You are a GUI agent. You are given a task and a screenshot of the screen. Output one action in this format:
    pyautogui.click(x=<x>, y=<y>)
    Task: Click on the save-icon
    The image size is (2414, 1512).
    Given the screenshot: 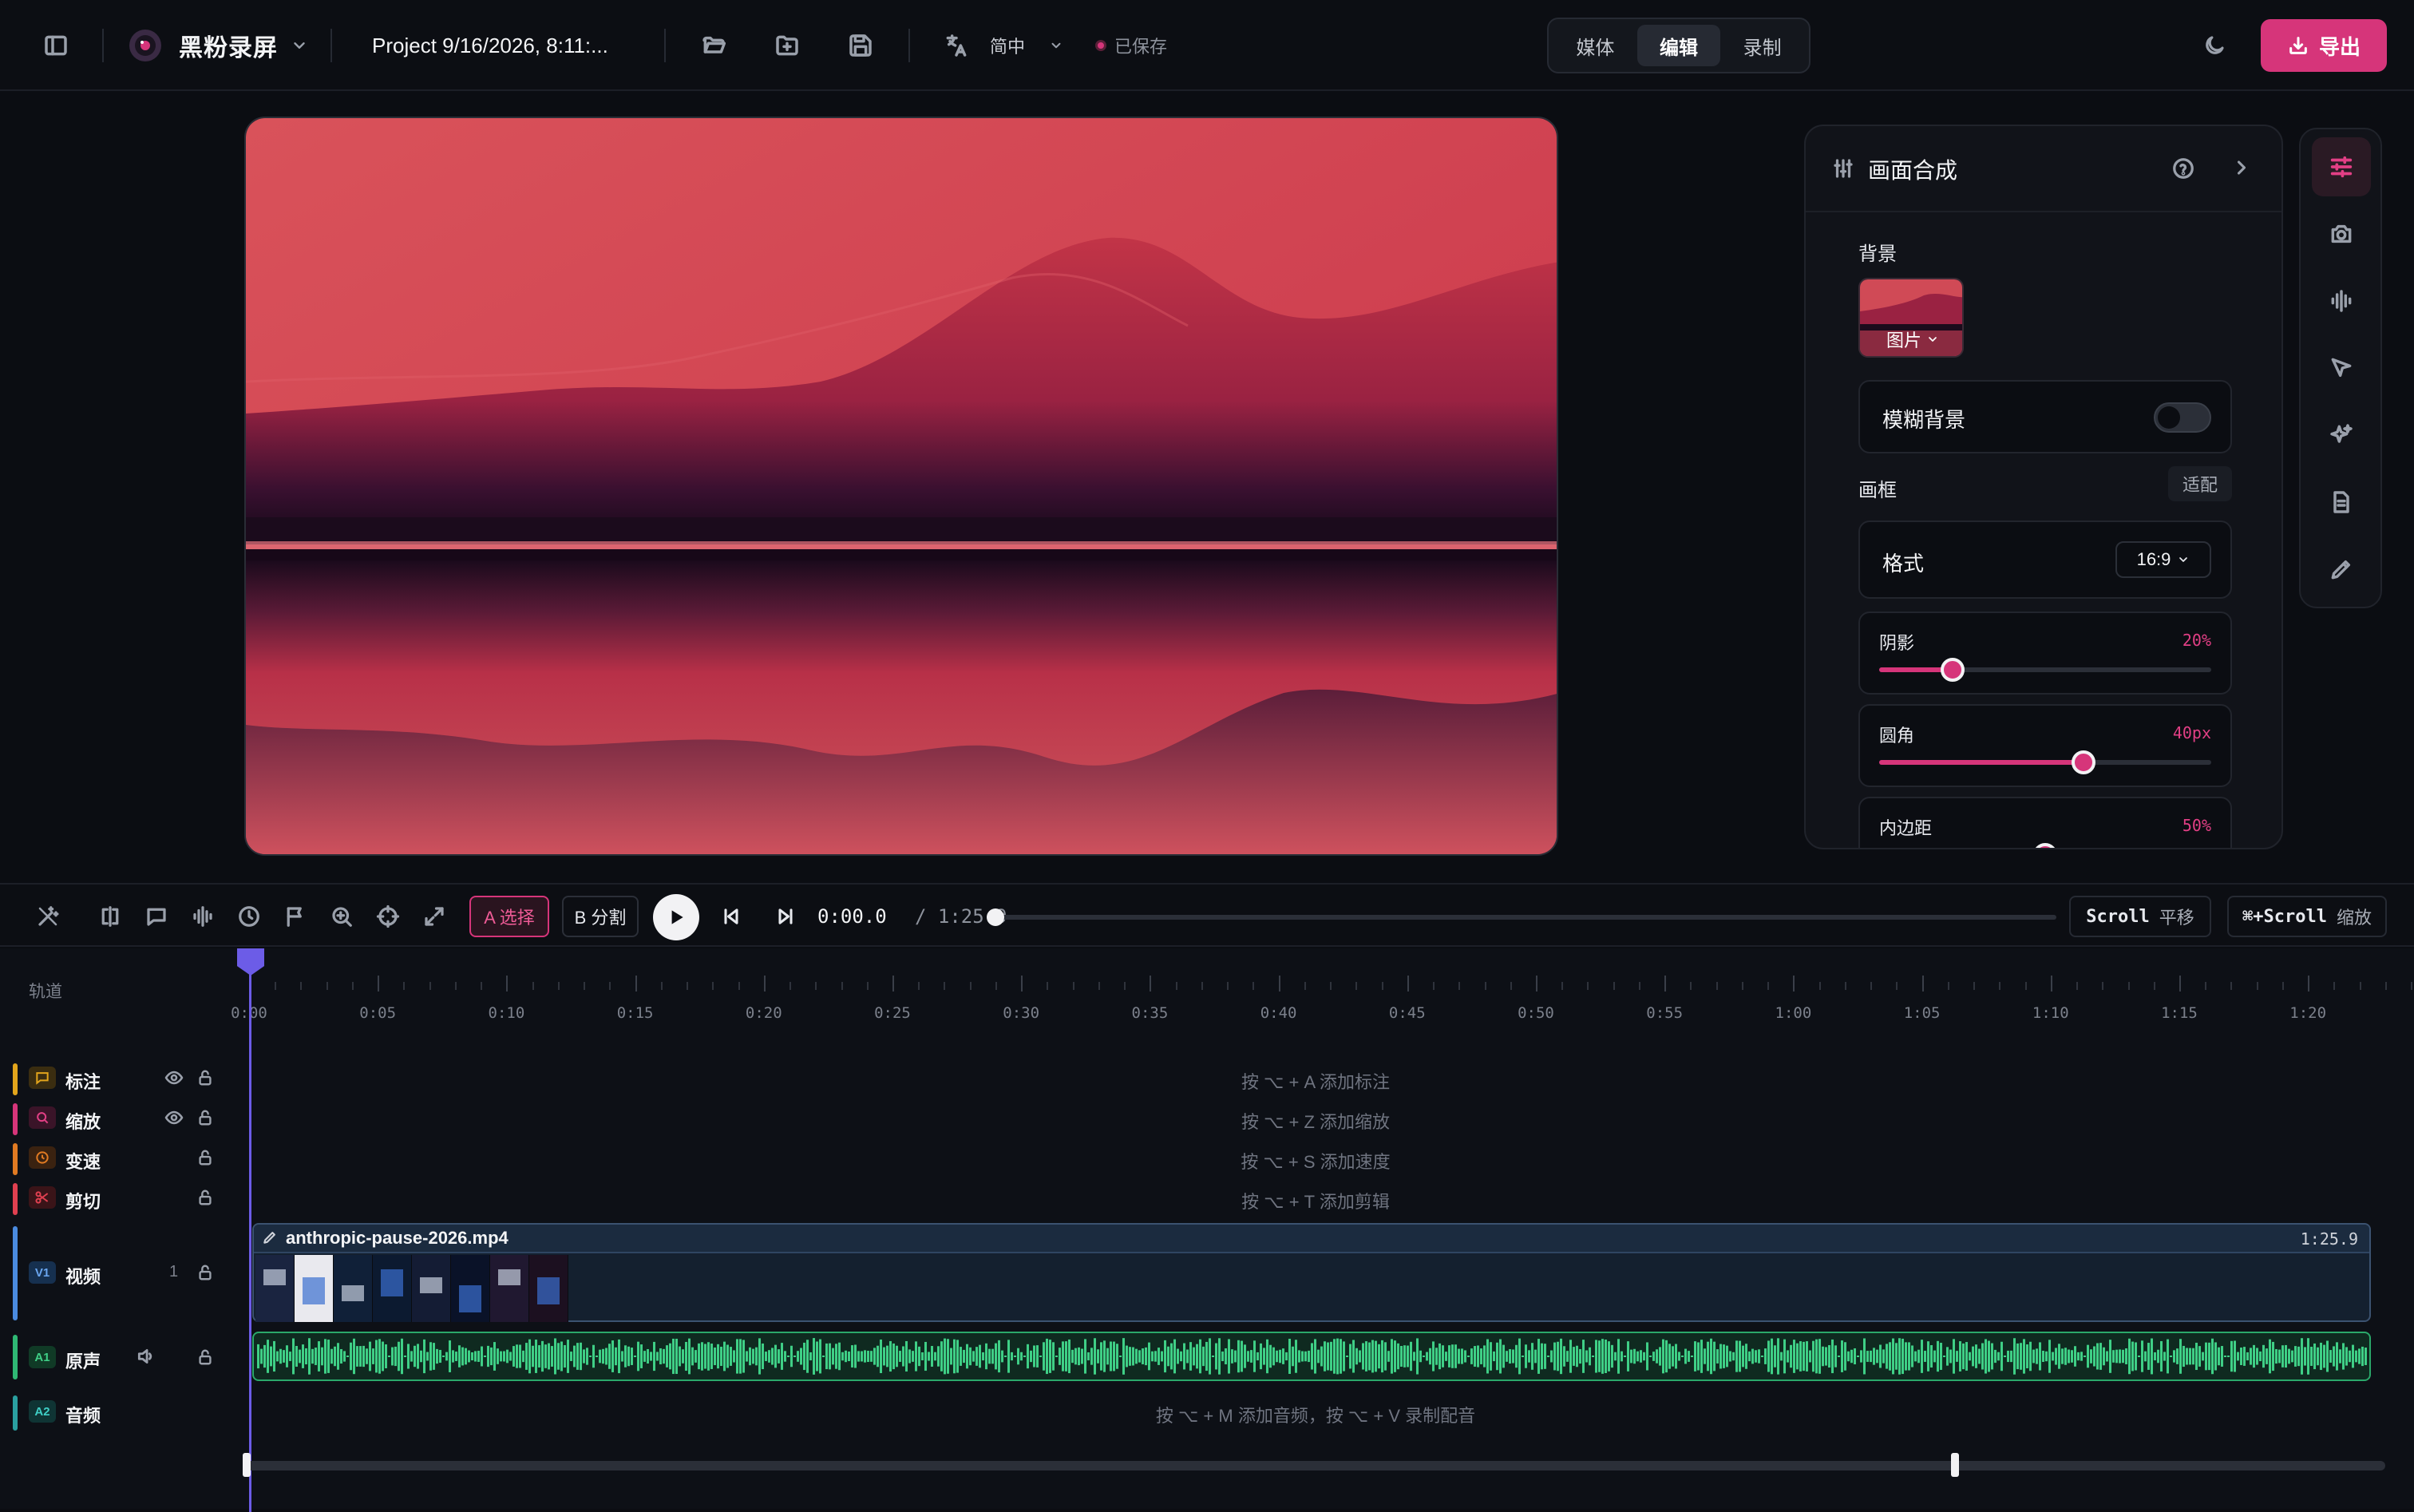 What is the action you would take?
    pyautogui.click(x=860, y=45)
    